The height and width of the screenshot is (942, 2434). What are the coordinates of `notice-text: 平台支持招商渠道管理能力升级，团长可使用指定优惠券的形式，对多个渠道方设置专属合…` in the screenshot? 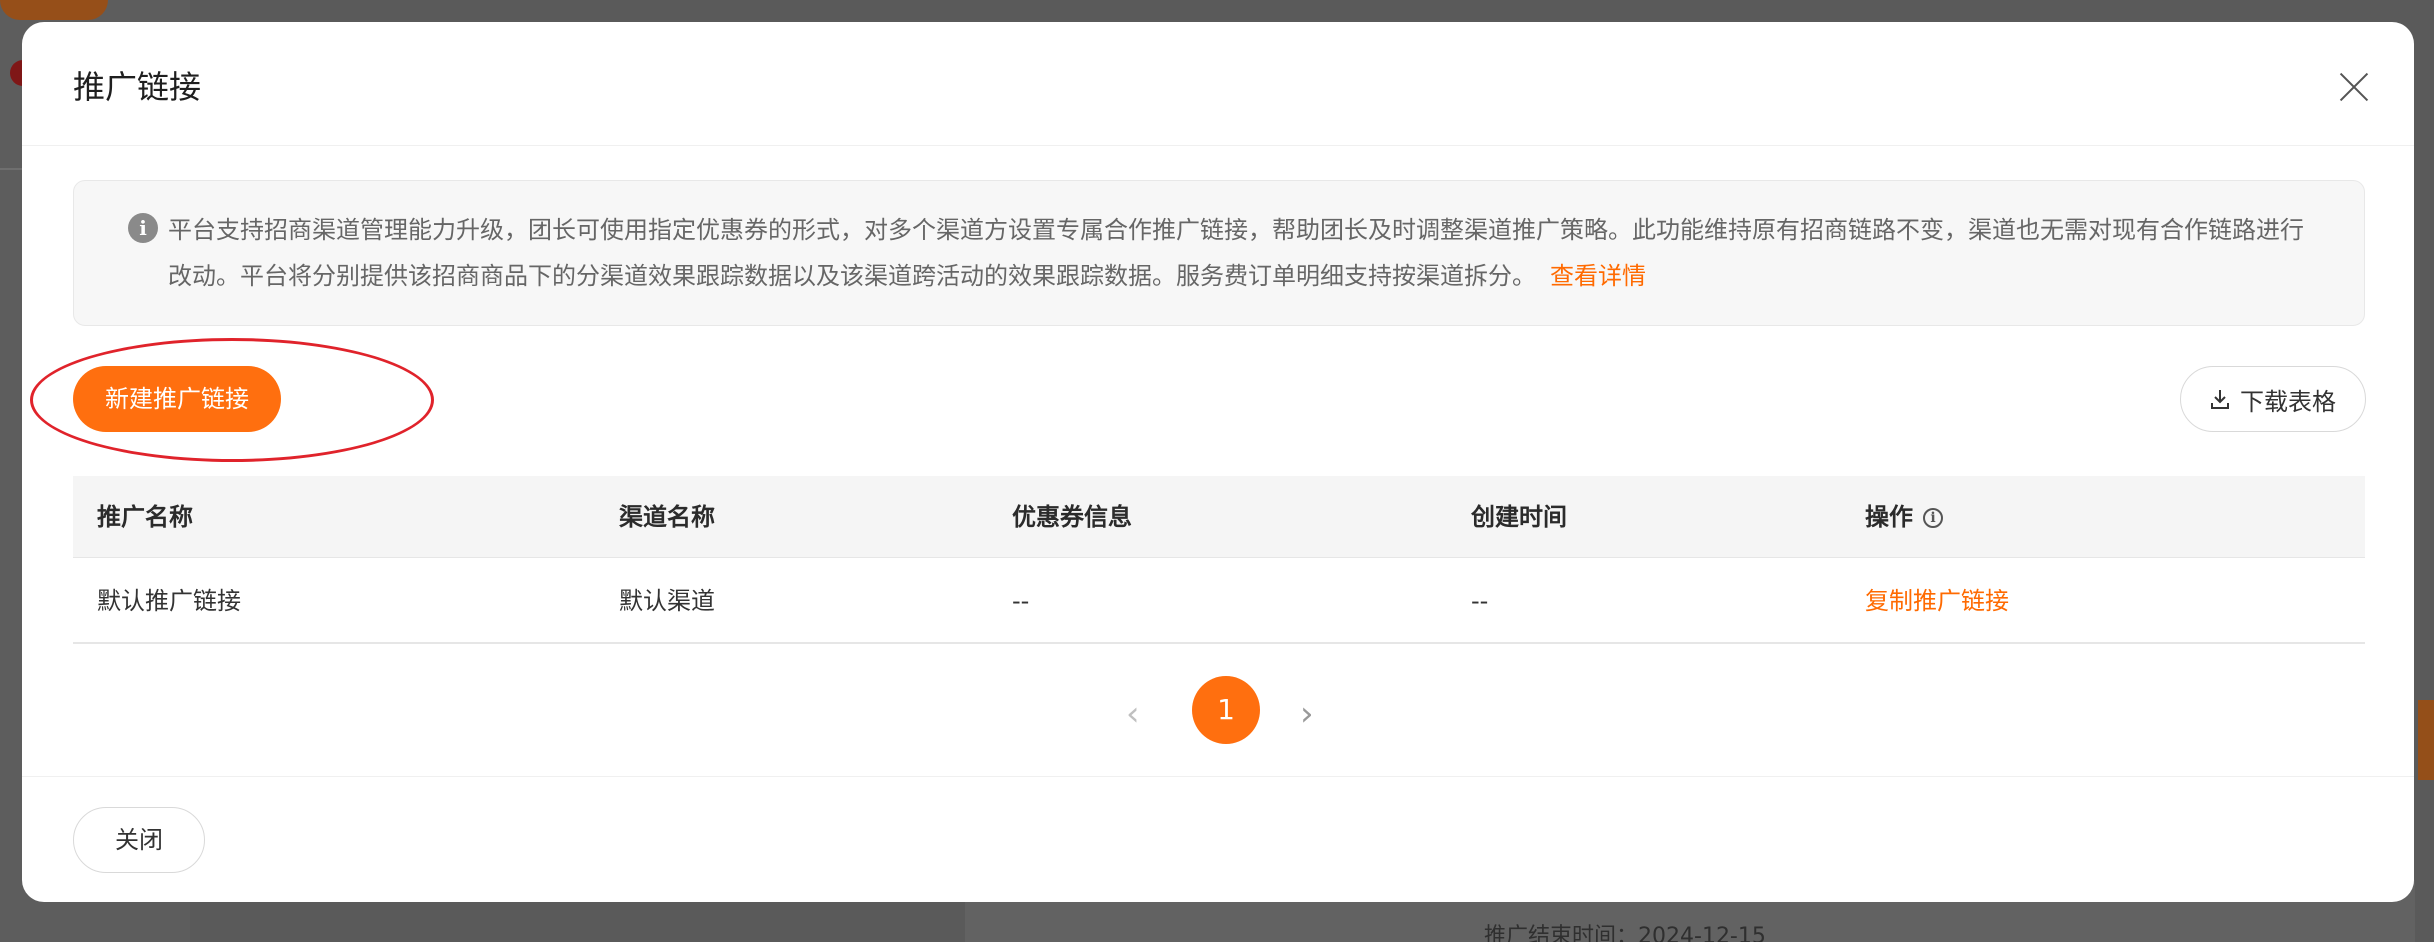 It's located at (1243, 253).